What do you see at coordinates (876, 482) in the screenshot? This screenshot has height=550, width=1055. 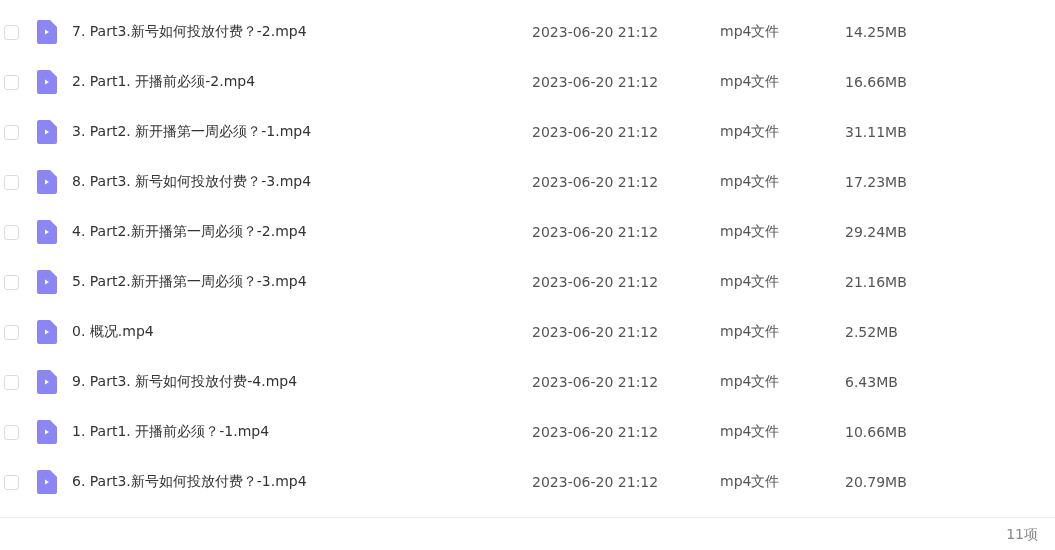 I see `file-size: 20.79MB` at bounding box center [876, 482].